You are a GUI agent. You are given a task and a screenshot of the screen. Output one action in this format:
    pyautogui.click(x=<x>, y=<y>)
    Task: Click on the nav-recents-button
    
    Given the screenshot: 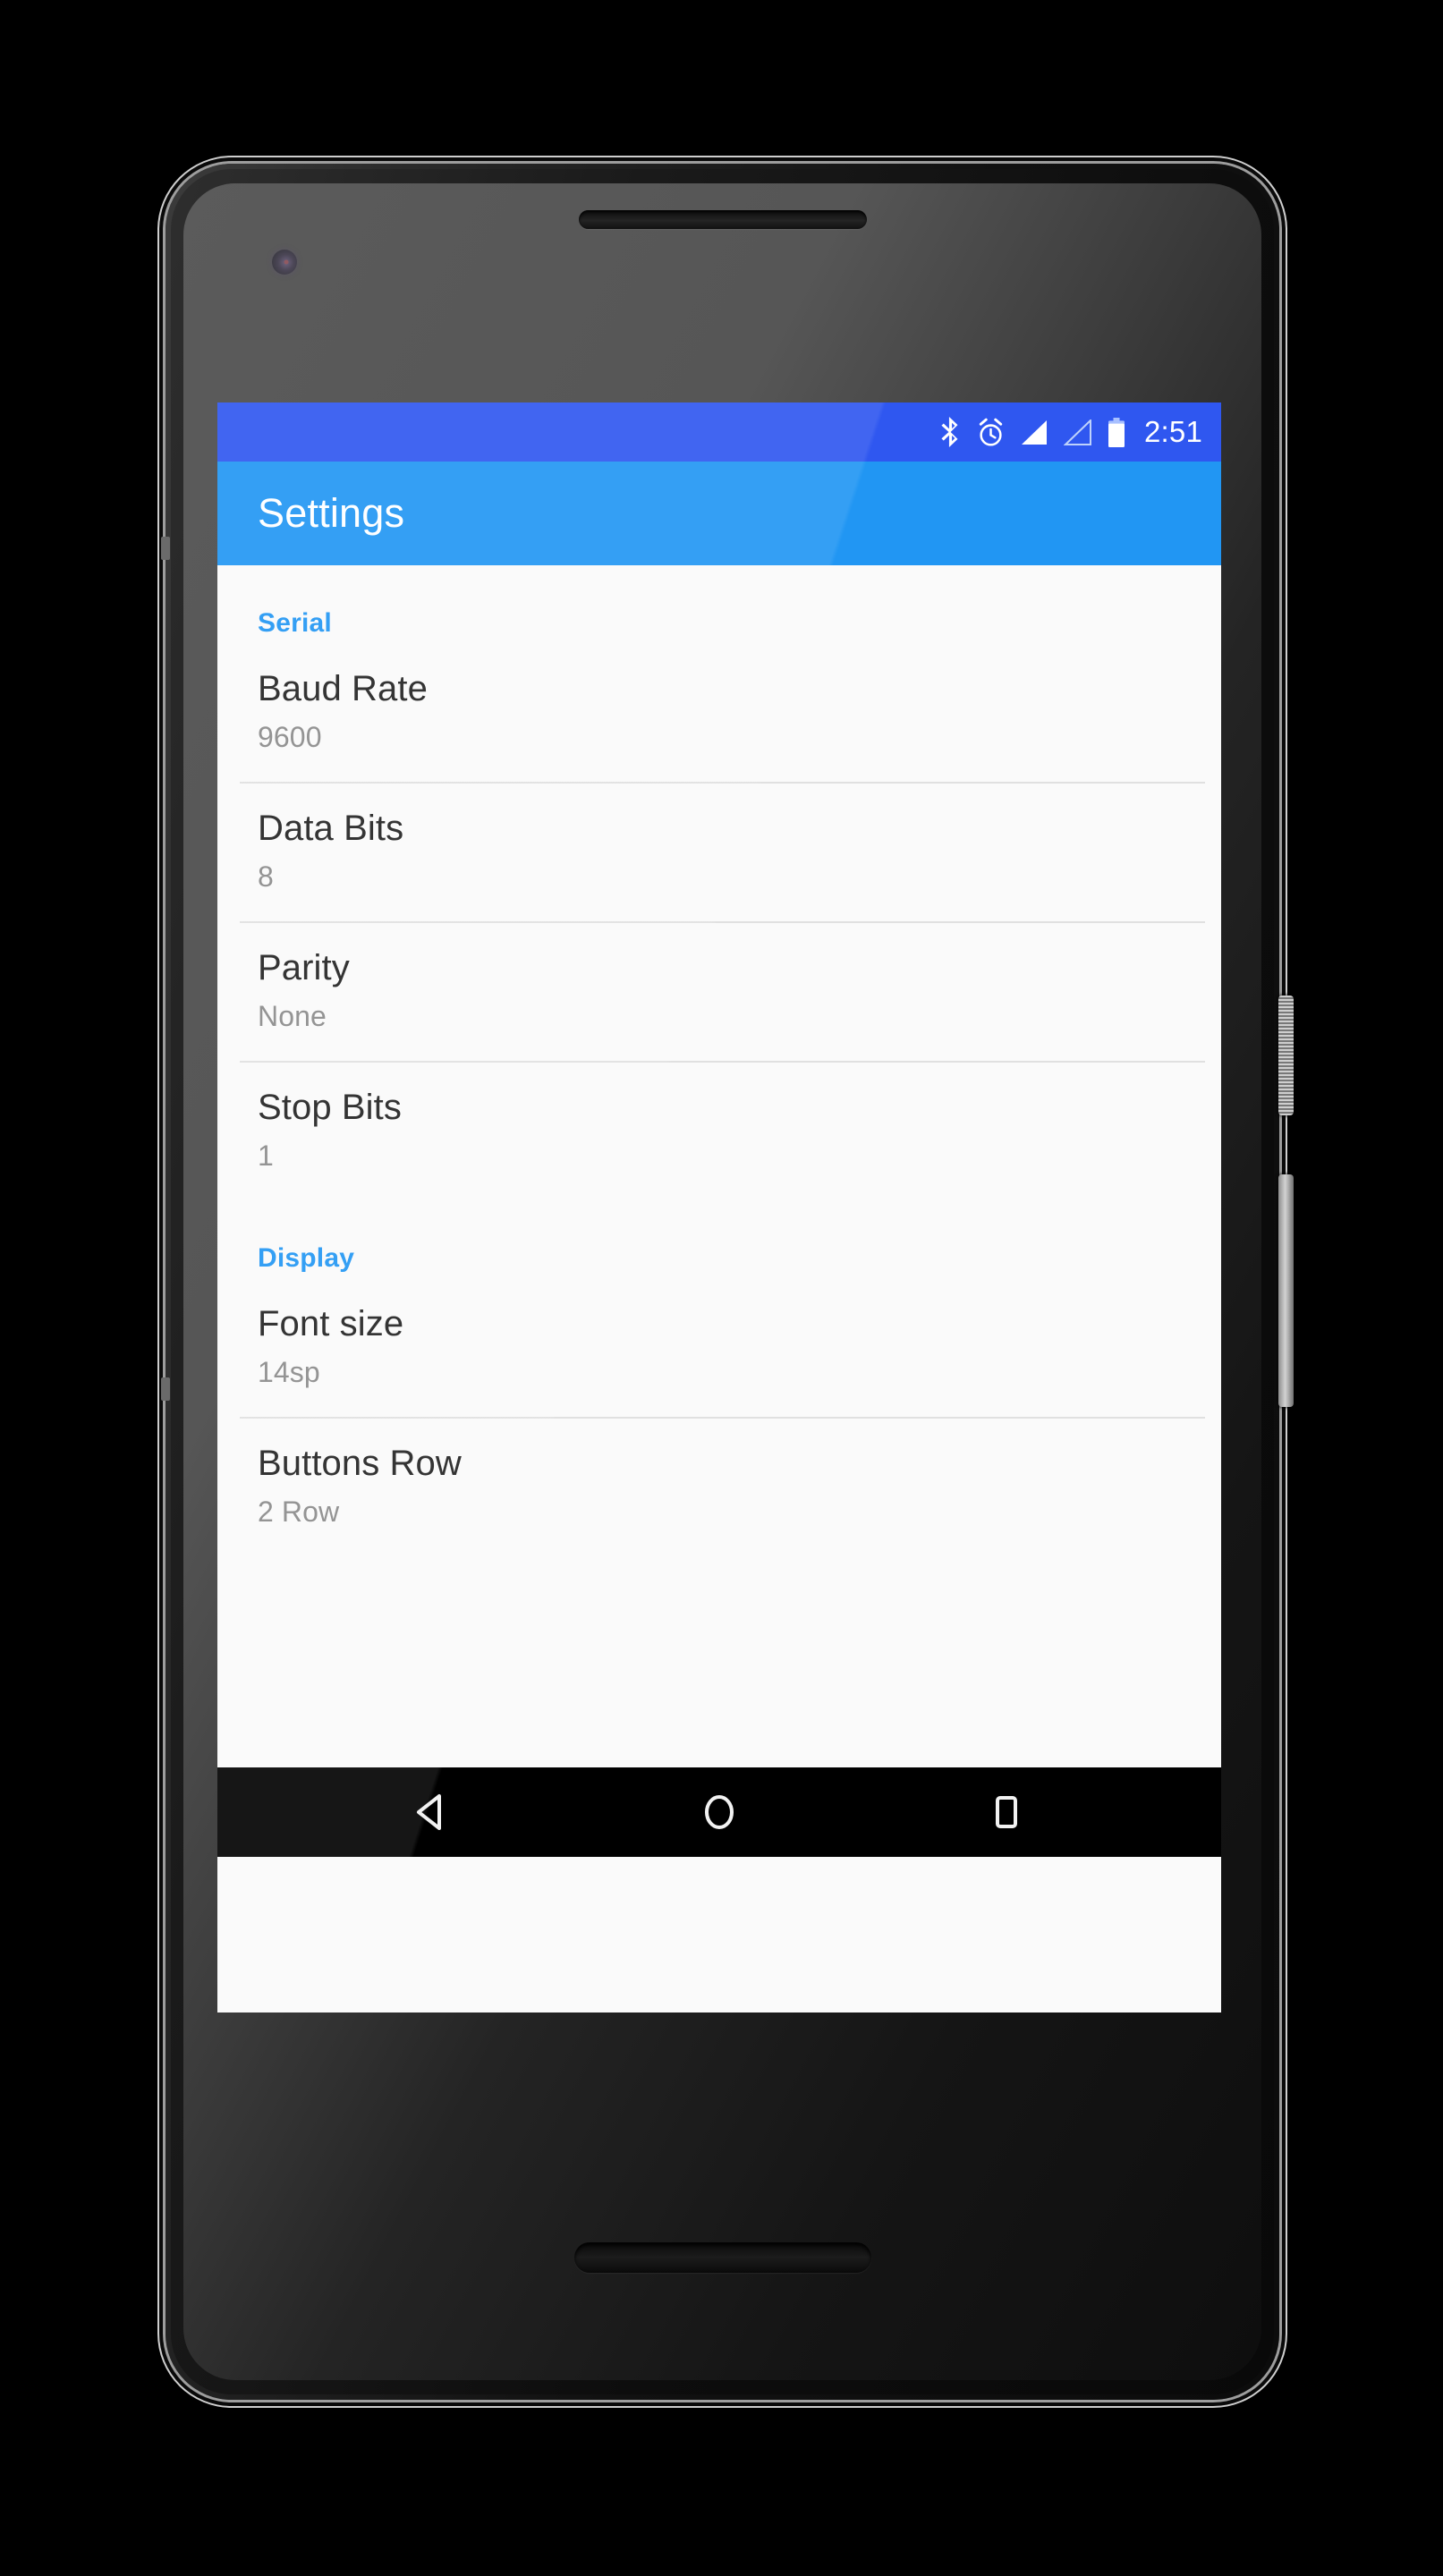 What is the action you would take?
    pyautogui.click(x=1006, y=1812)
    